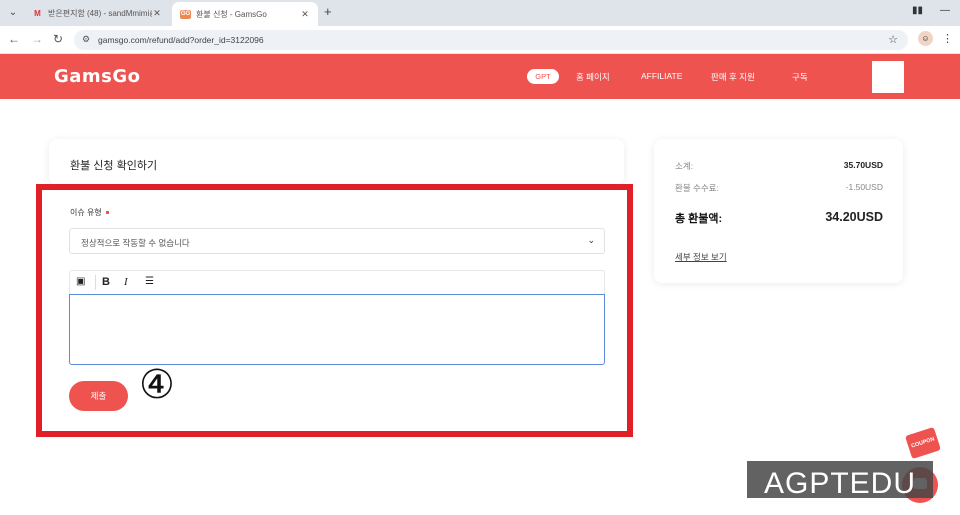 Image resolution: width=960 pixels, height=515 pixels. I want to click on tab-gmail: M 받은편지함 (48) - sandMmimi@... ✕, so click(97, 13).